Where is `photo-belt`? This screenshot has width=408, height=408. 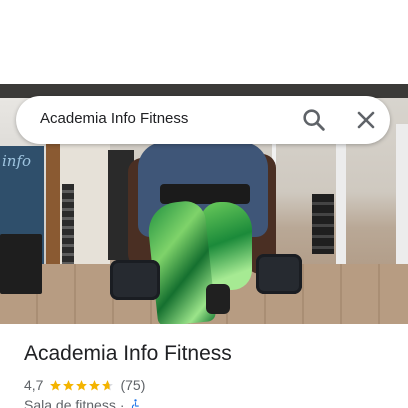
photo-belt is located at coordinates (205, 194).